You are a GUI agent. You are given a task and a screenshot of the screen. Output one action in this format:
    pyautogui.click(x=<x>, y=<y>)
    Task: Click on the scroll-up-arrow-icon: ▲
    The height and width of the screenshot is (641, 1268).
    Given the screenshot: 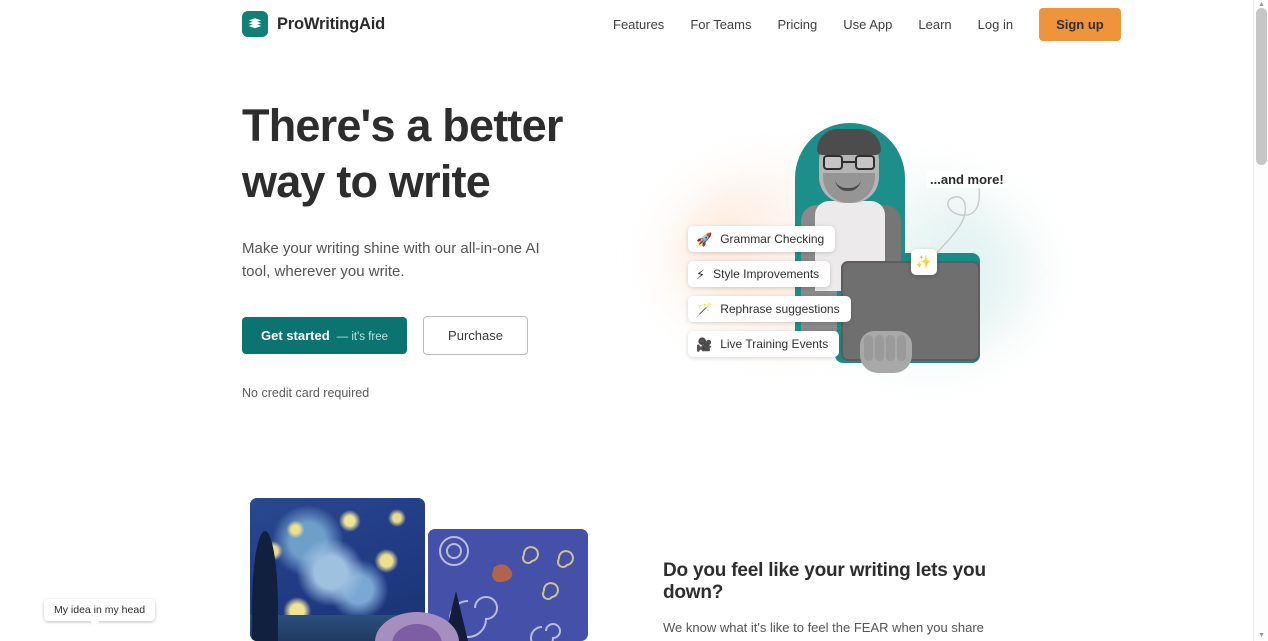 What is the action you would take?
    pyautogui.click(x=1261, y=4)
    